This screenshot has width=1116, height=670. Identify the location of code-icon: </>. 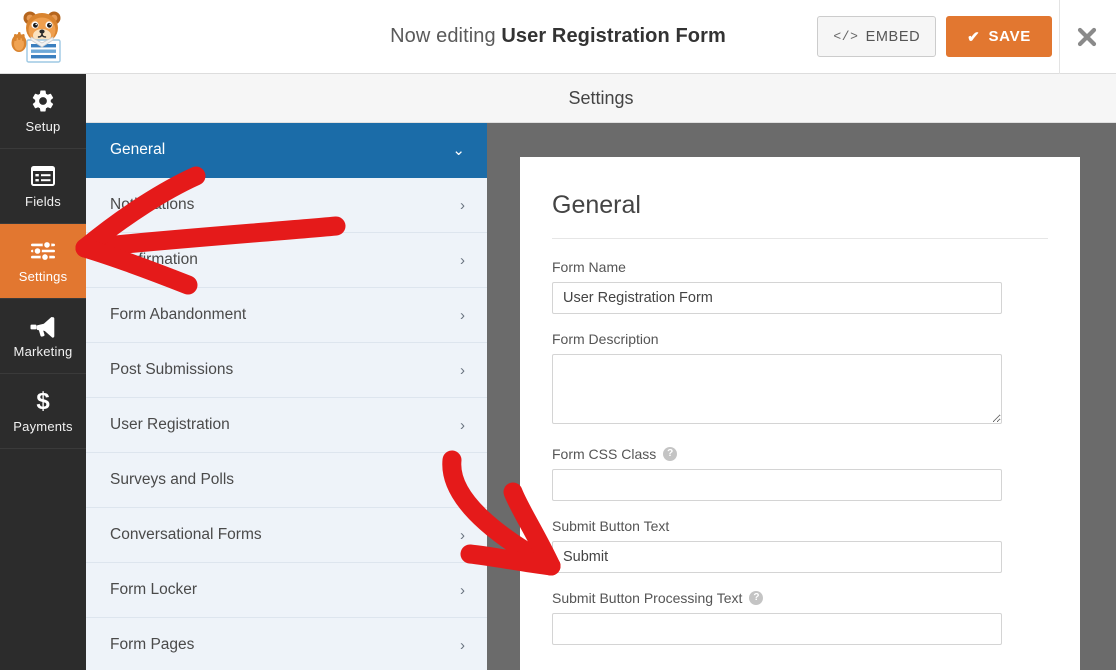
(846, 36).